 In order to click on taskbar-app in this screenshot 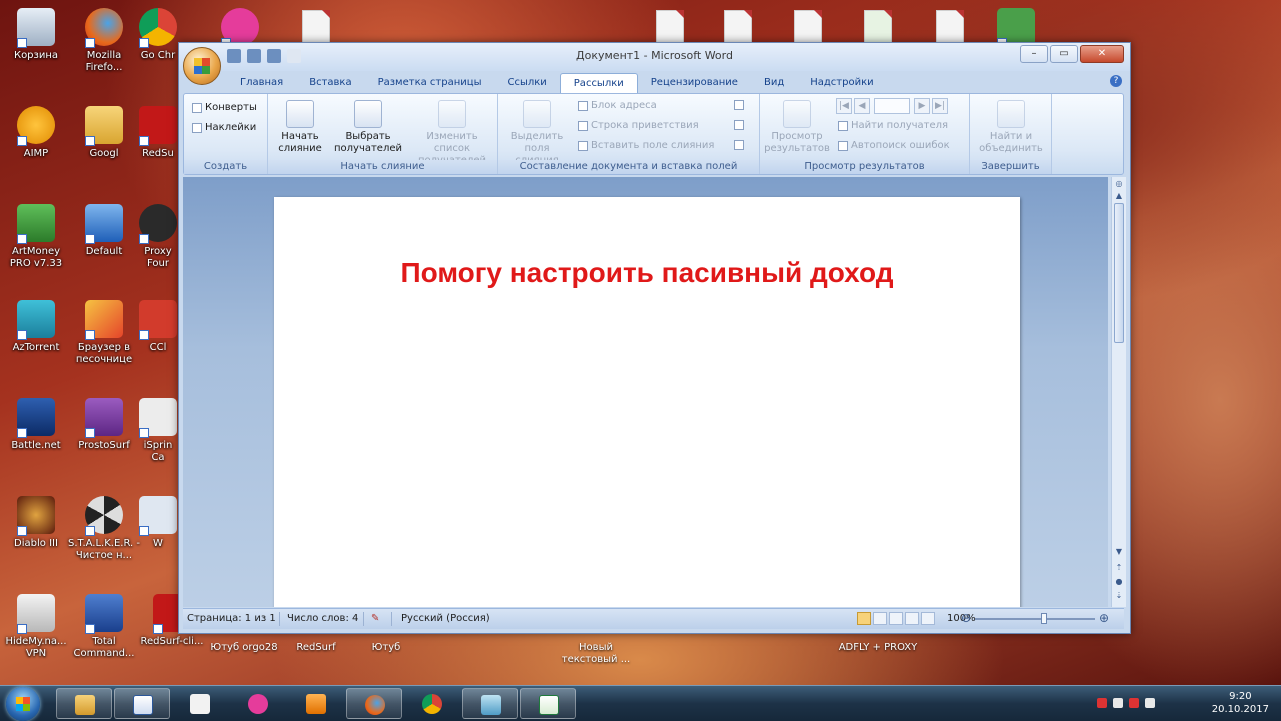, I will do `click(490, 703)`.